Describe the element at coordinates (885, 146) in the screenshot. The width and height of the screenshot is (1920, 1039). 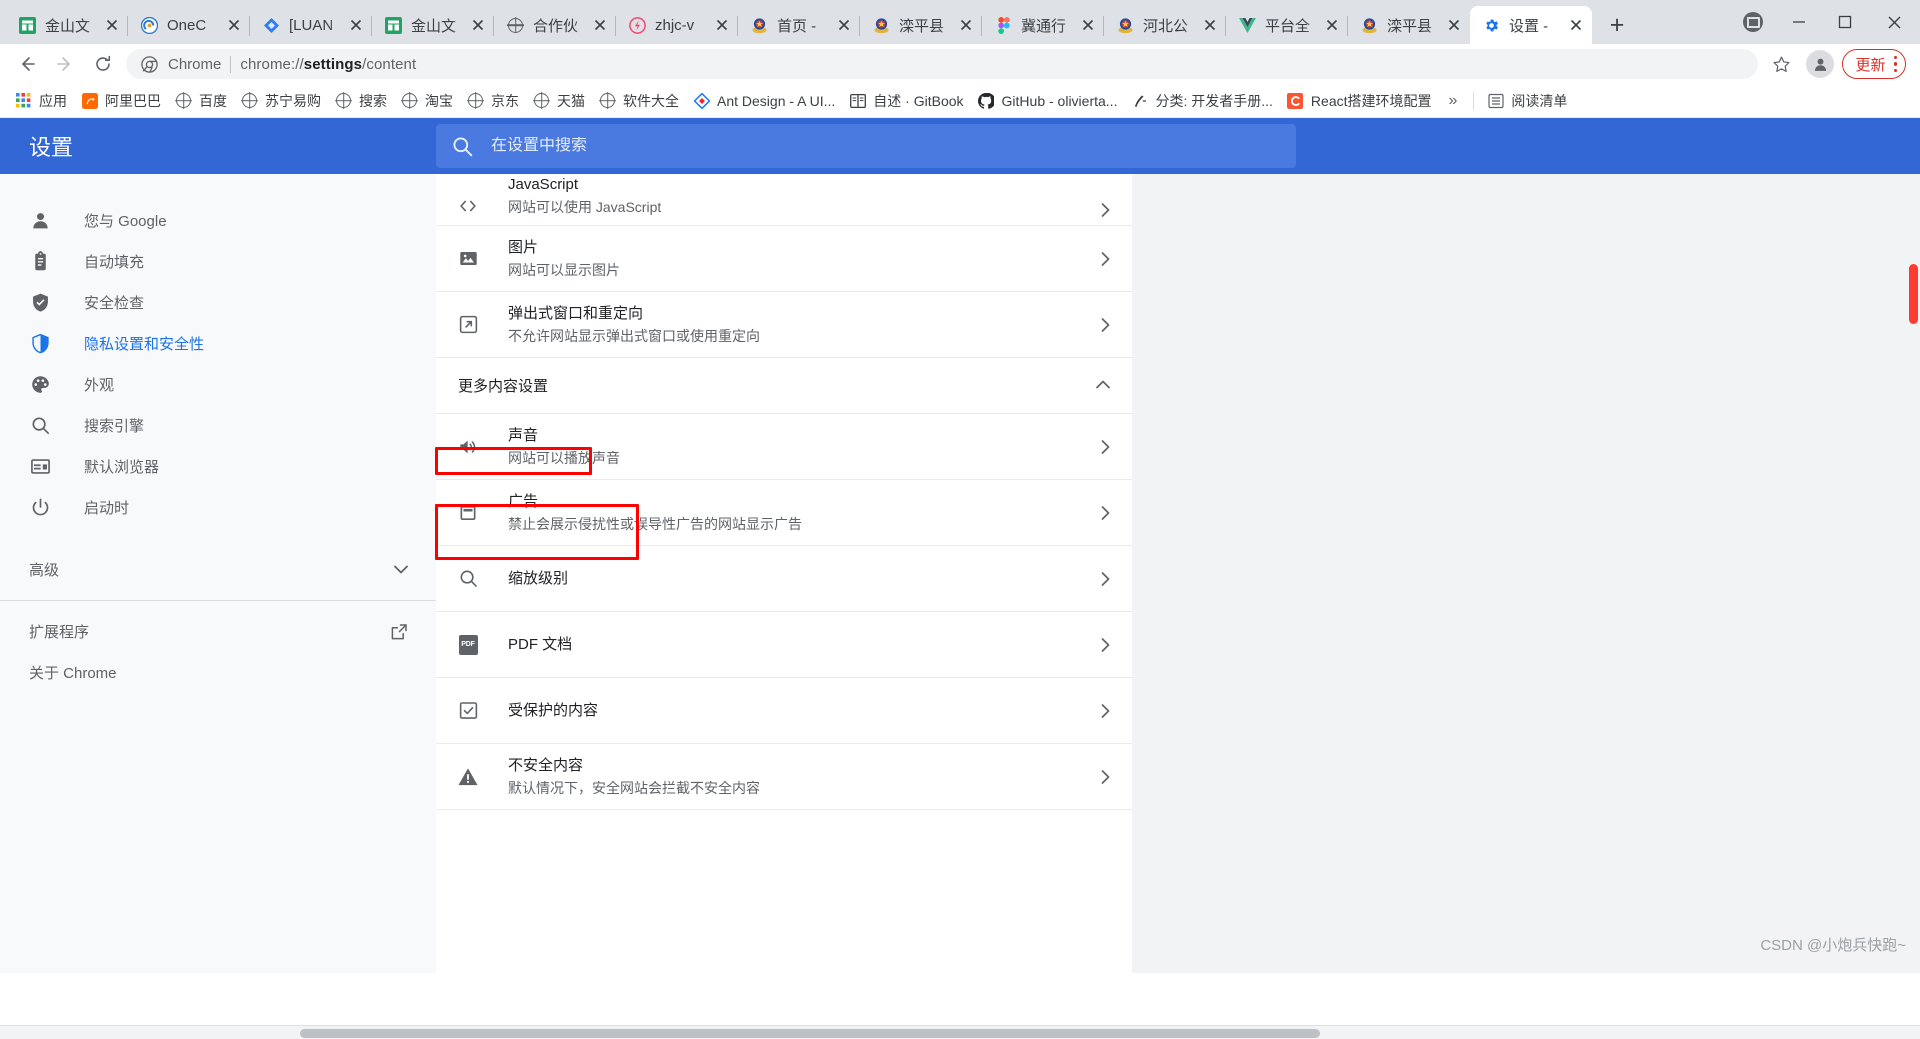
I see `search-input` at that location.